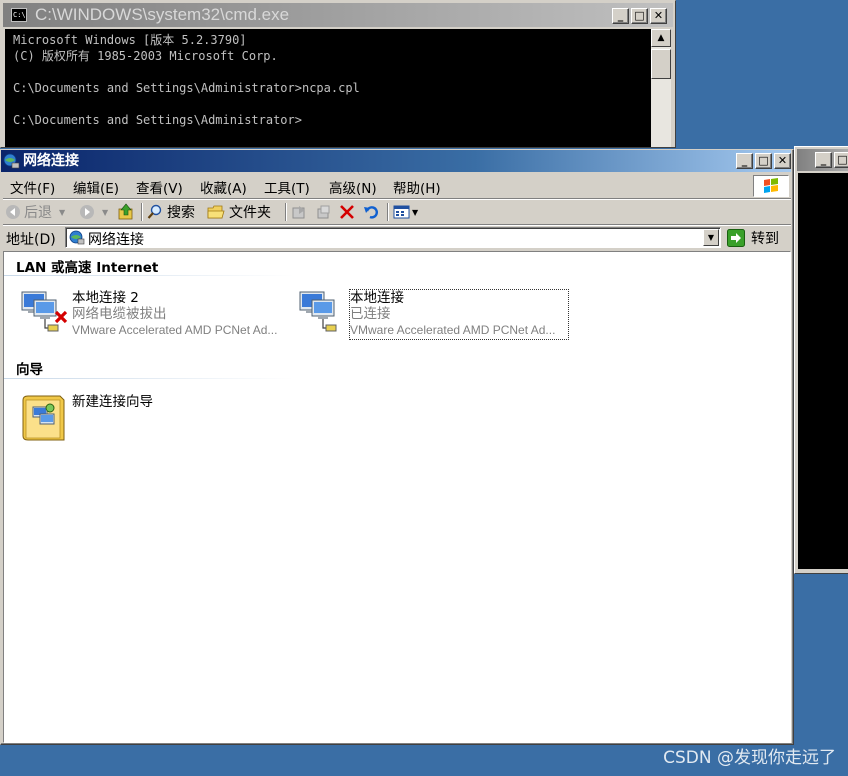 The width and height of the screenshot is (848, 776). I want to click on go-button: 转到, so click(756, 237).